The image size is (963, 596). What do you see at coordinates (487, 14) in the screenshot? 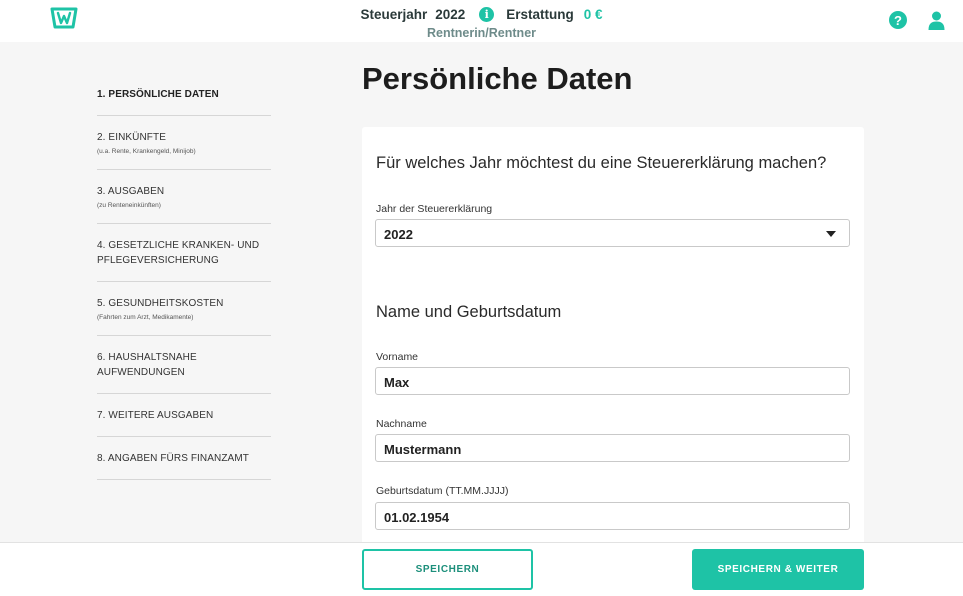
I see `info-icon: i` at bounding box center [487, 14].